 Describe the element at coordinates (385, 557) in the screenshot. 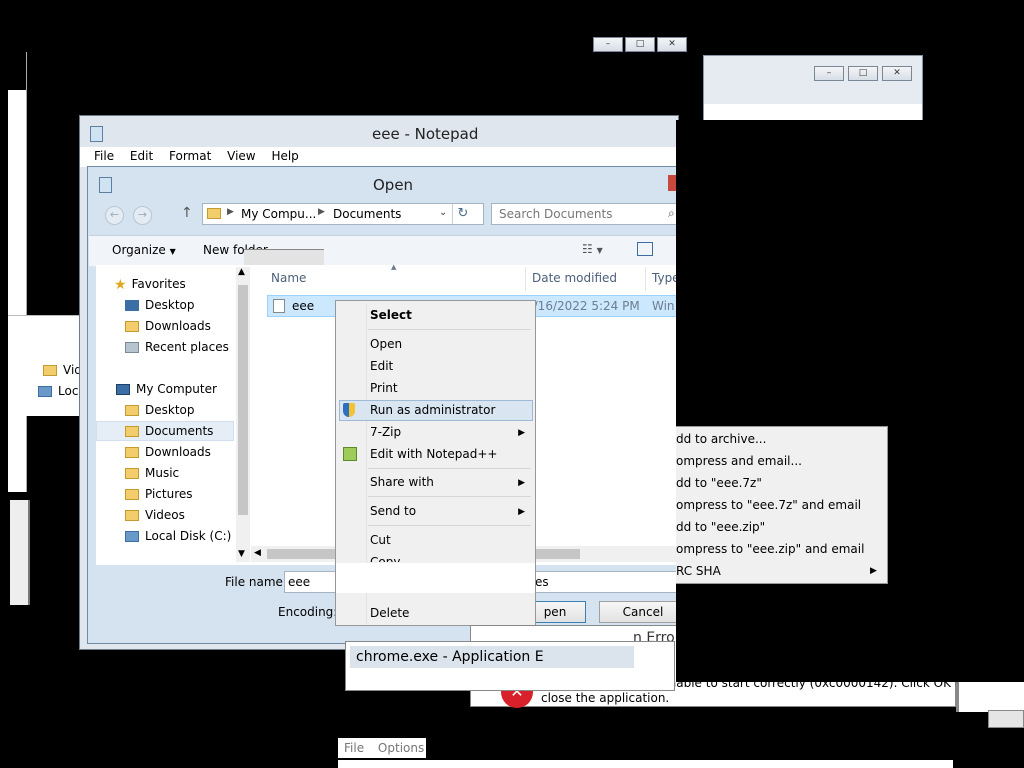

I see `menu-item-copy: Copy` at that location.